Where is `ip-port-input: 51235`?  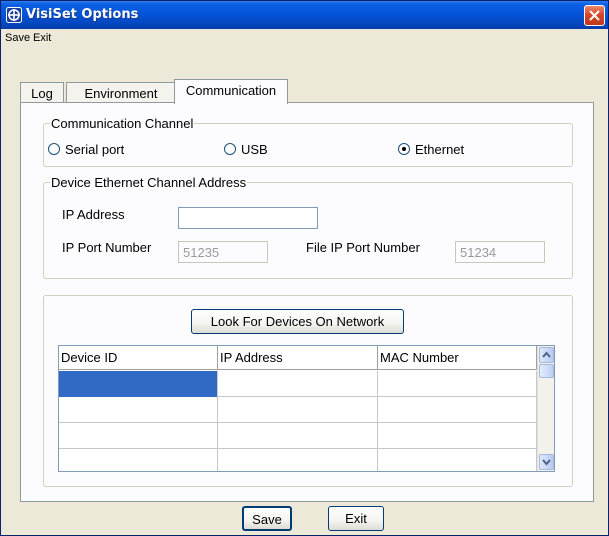 ip-port-input: 51235 is located at coordinates (223, 252).